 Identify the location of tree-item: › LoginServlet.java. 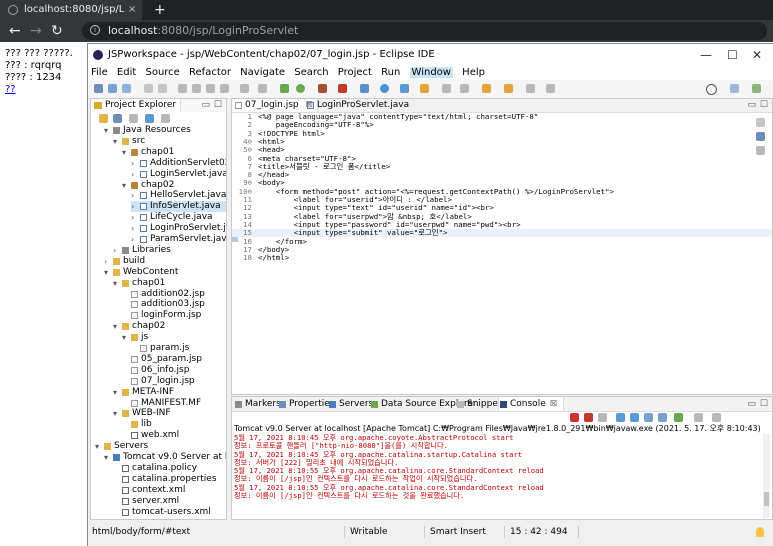
(178, 174).